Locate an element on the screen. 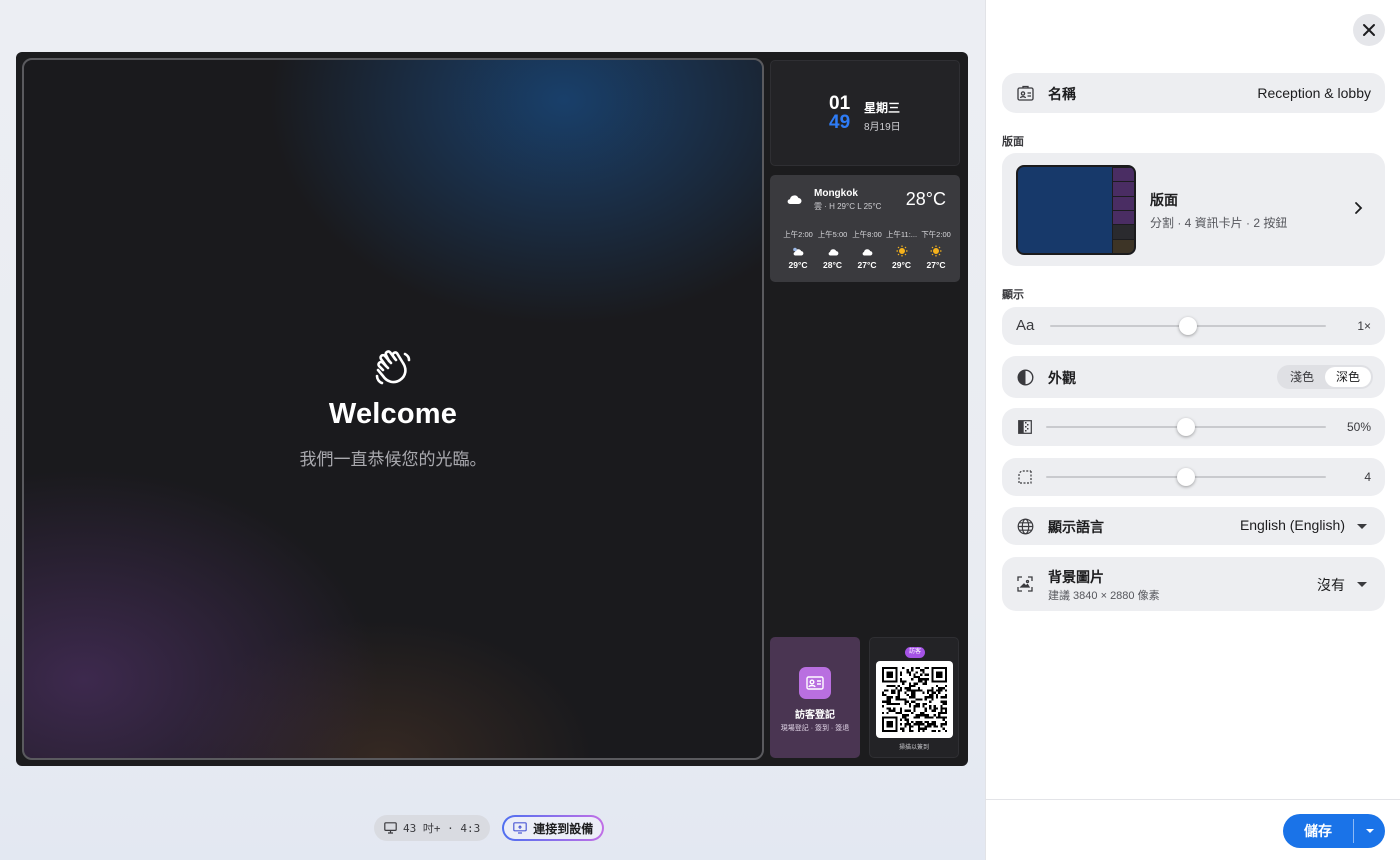 The image size is (1400, 860). device-info: 43 吋+ · 4:3 is located at coordinates (442, 828).